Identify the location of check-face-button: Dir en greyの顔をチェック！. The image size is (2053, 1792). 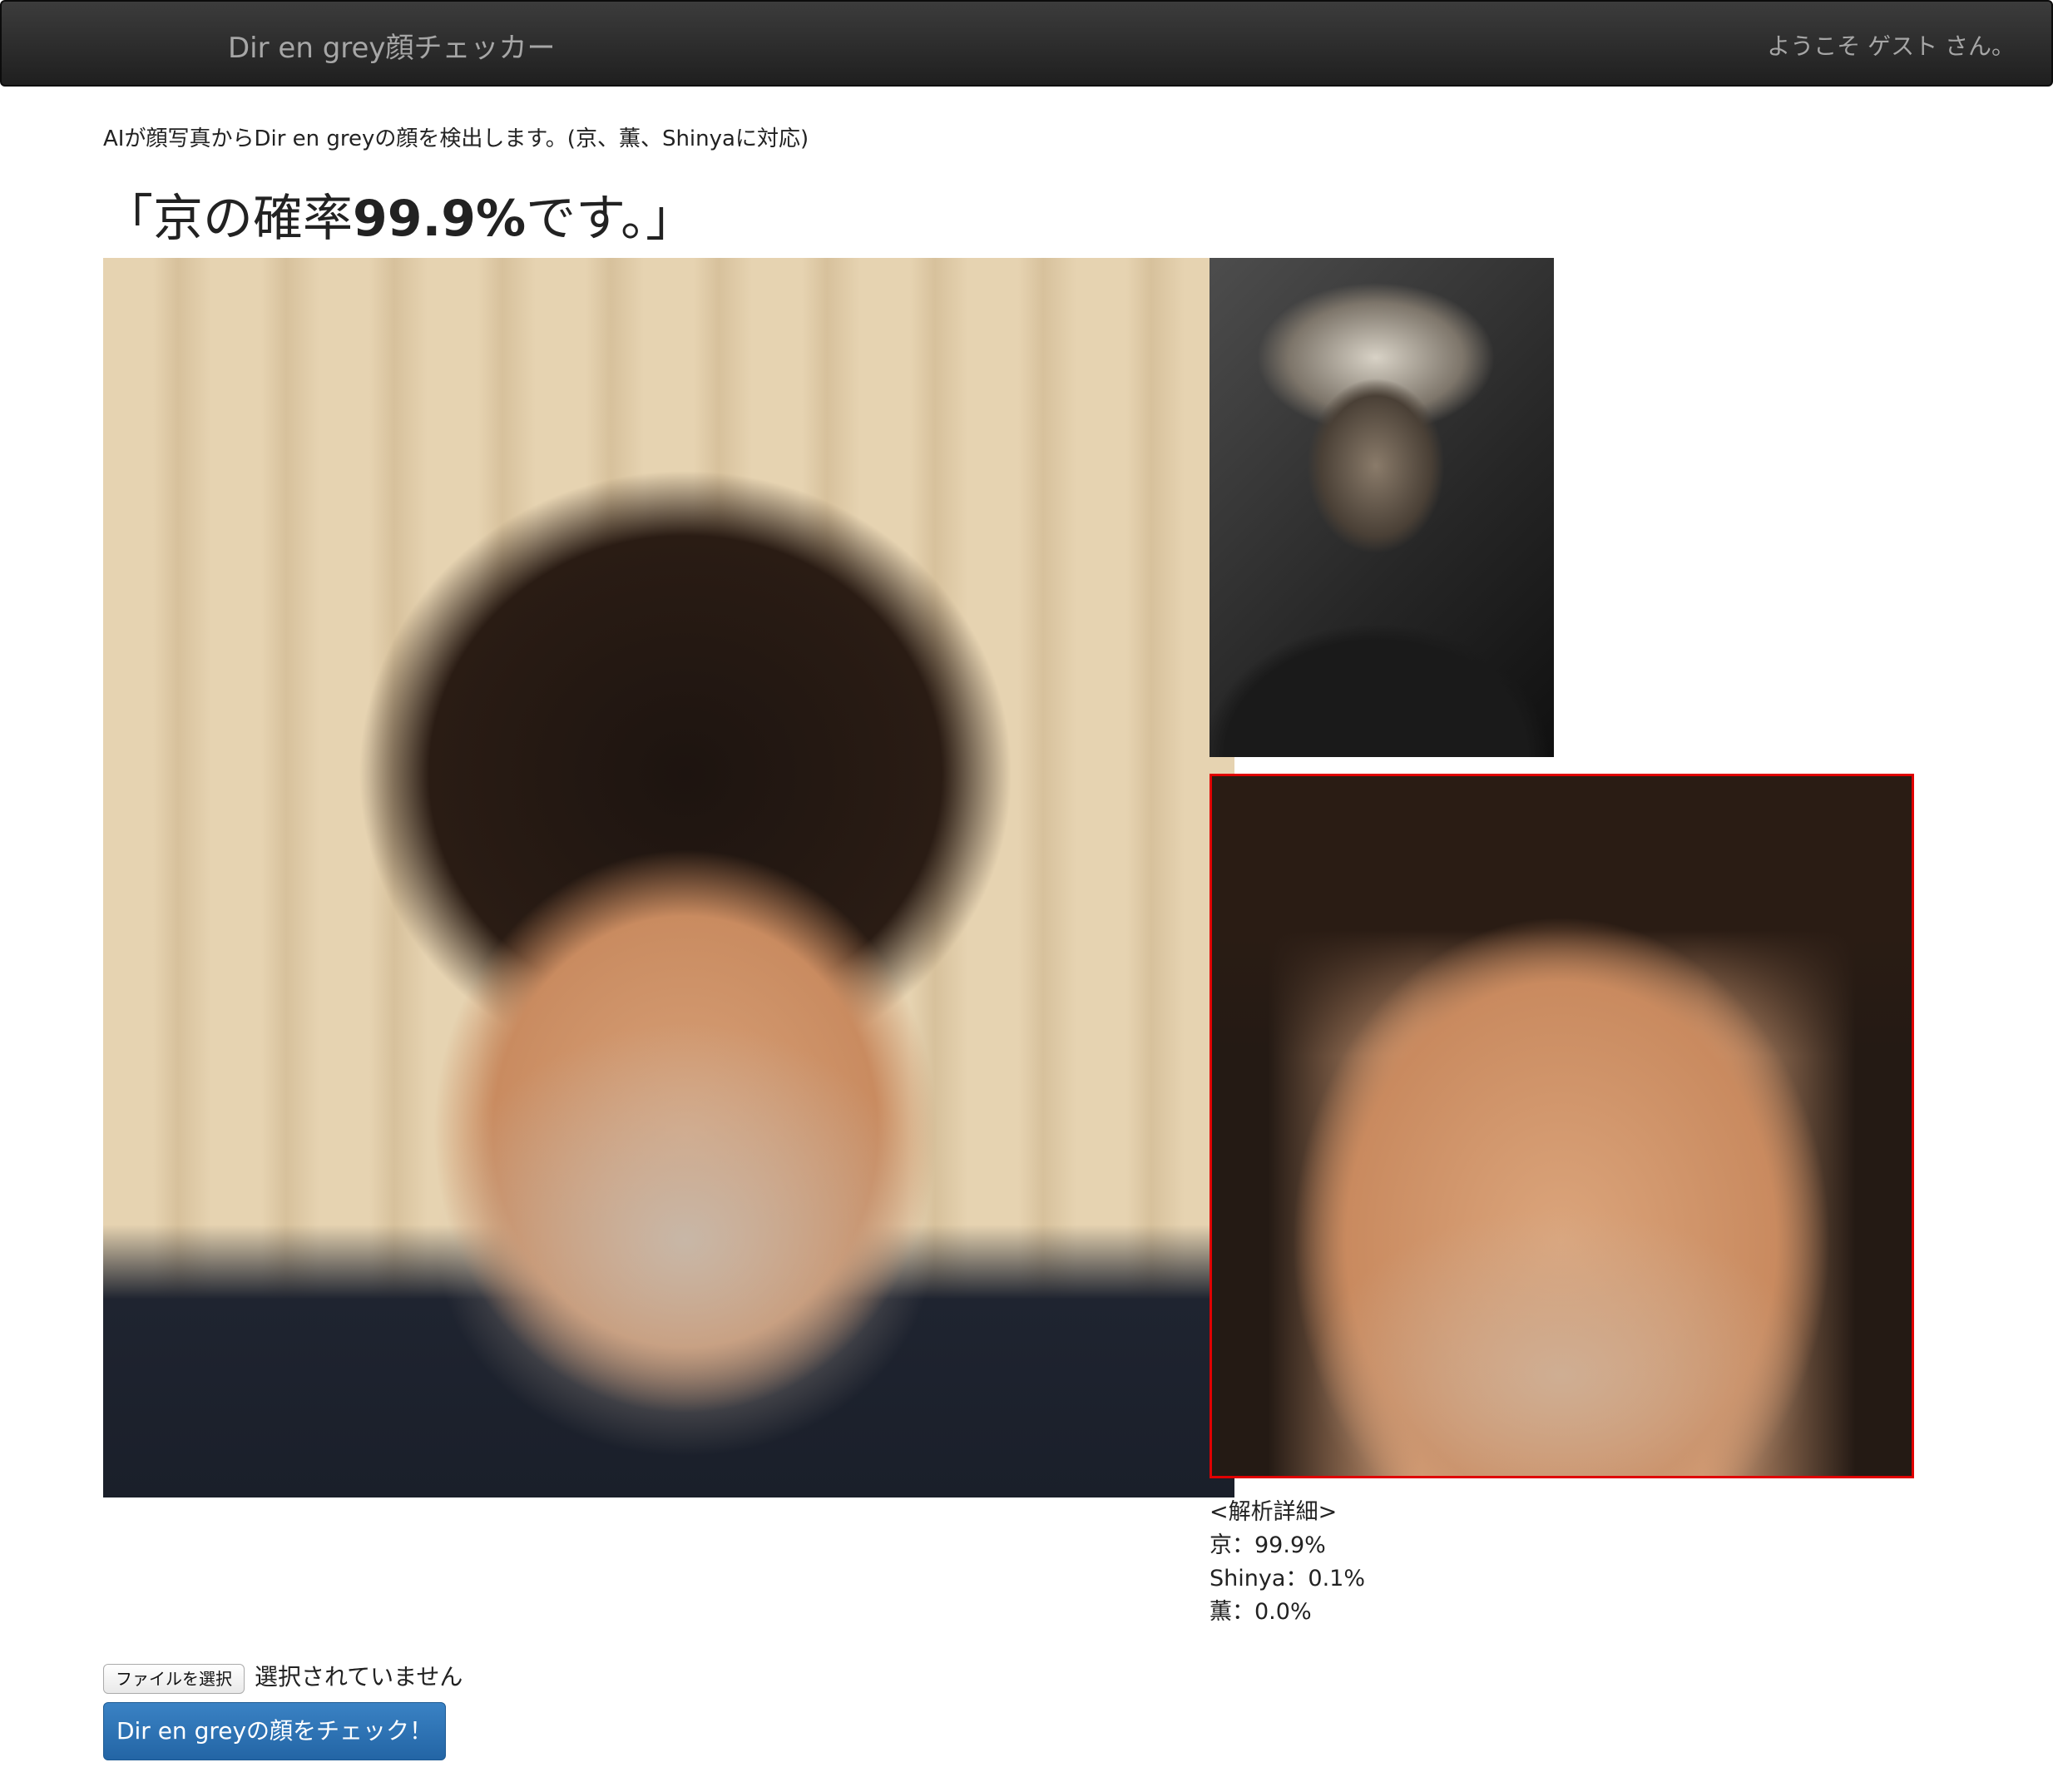
(274, 1731).